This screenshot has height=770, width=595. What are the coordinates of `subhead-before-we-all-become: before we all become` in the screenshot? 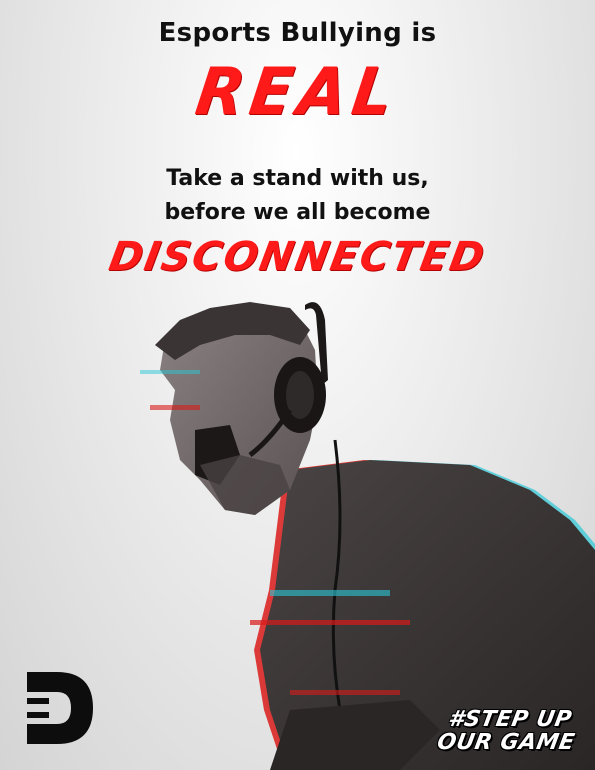 It's located at (297, 212).